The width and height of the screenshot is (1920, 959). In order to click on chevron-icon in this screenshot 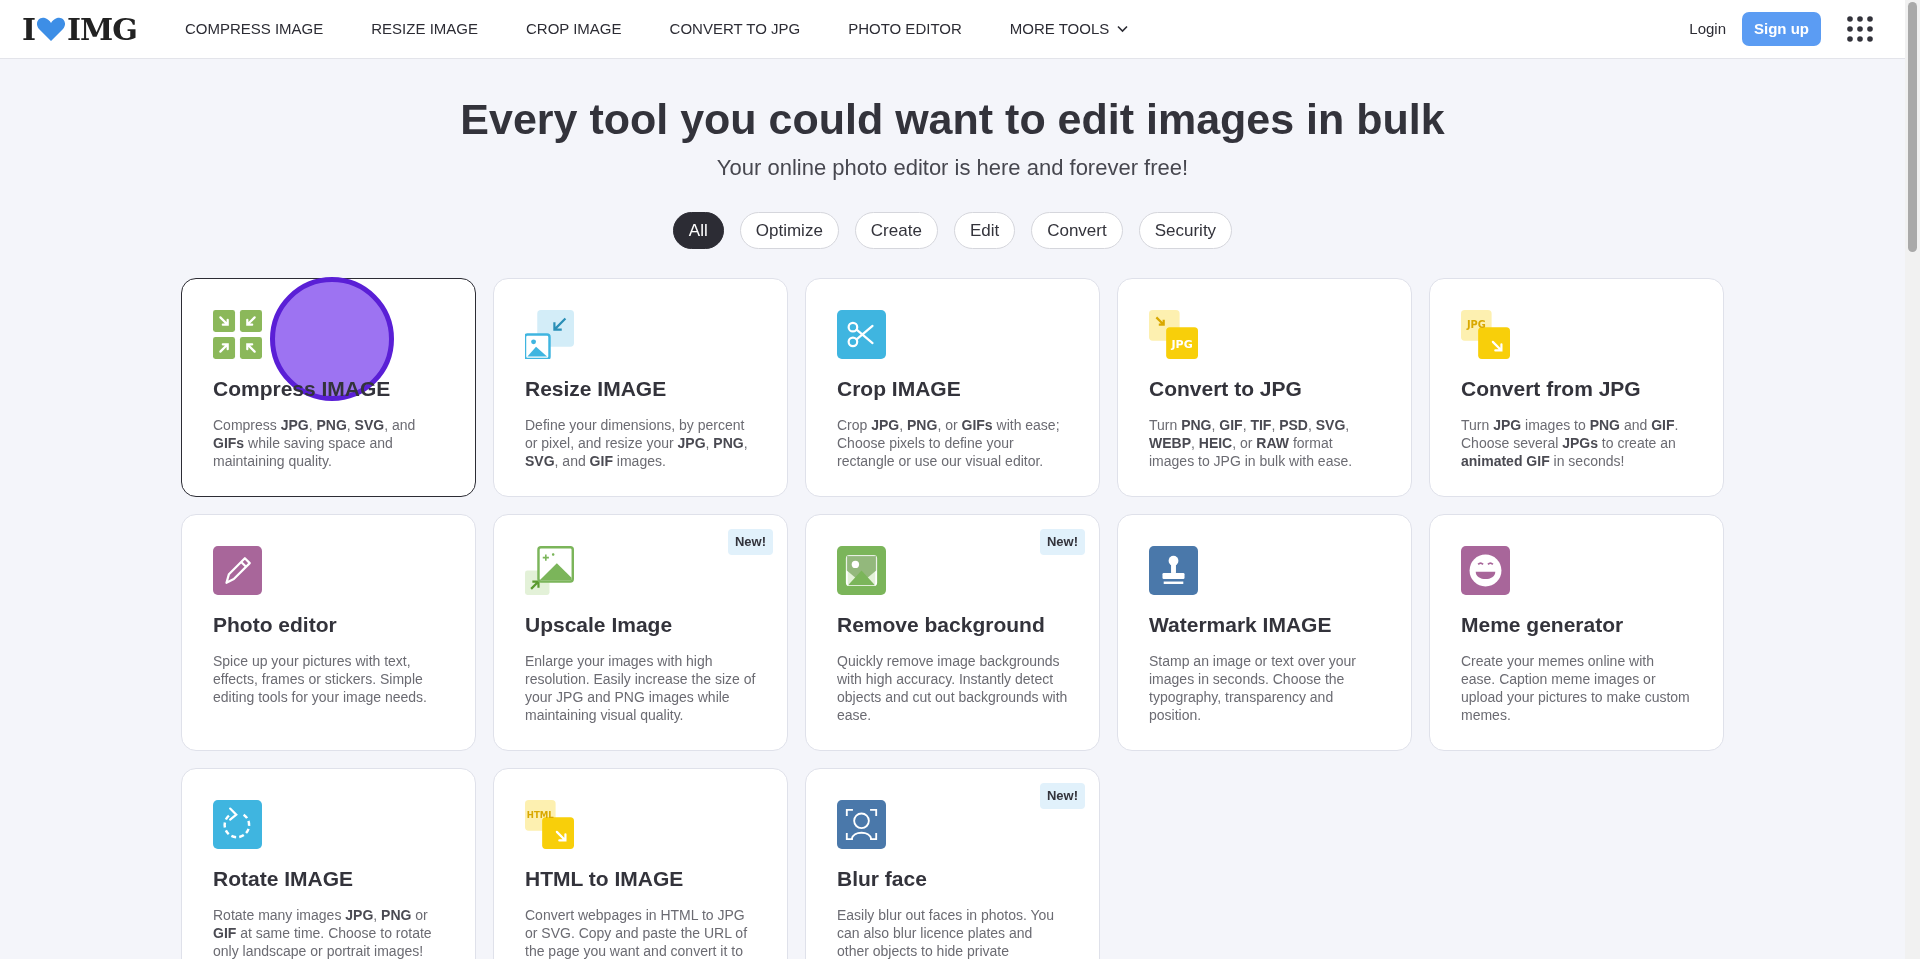, I will do `click(1123, 29)`.